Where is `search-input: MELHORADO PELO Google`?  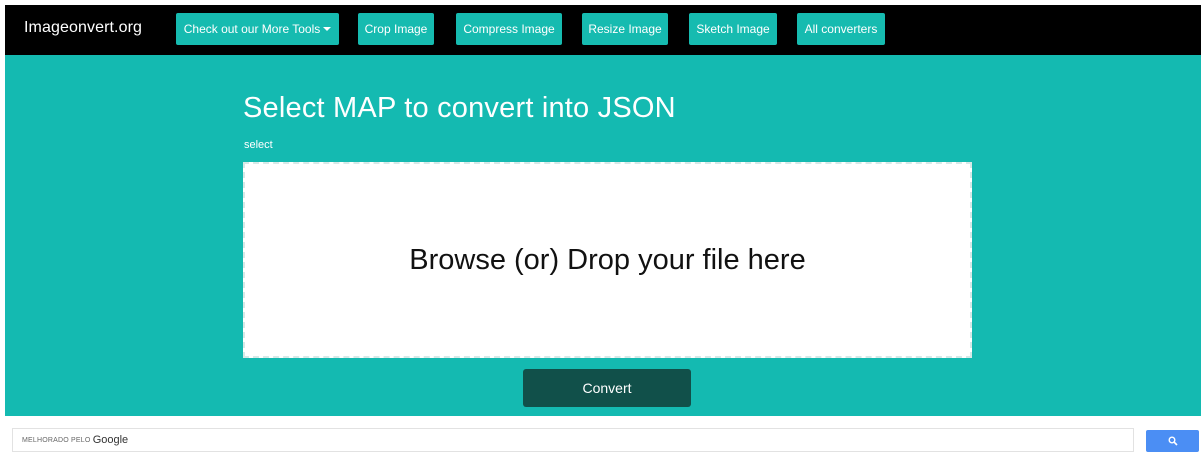 search-input: MELHORADO PELO Google is located at coordinates (573, 440).